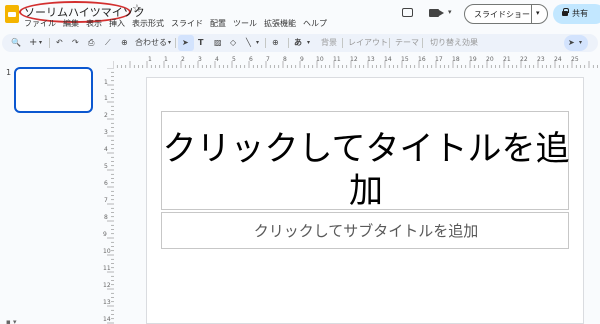  What do you see at coordinates (450, 12) in the screenshot?
I see `chevron-down-icon: ▾` at bounding box center [450, 12].